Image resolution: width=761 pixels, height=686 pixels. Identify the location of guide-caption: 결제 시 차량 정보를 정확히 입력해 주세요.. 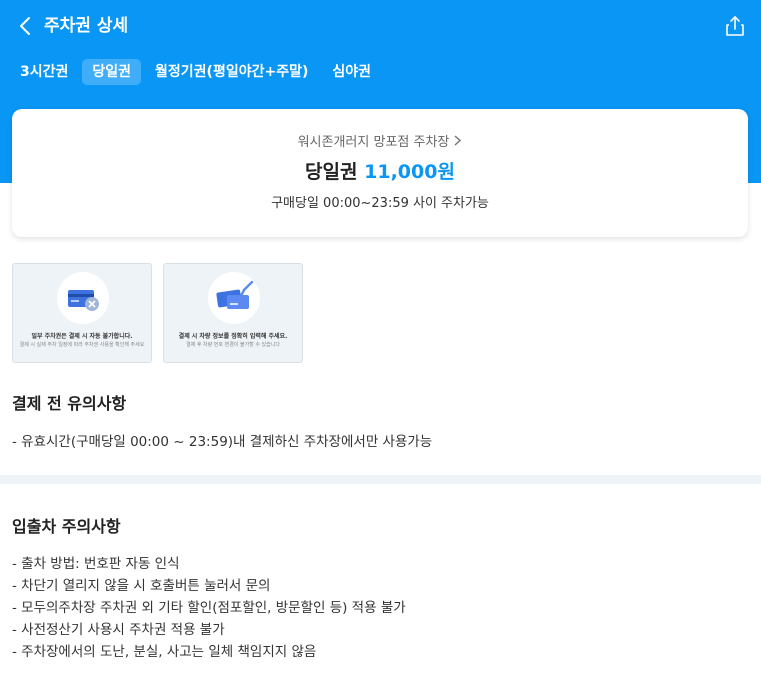
(233, 336).